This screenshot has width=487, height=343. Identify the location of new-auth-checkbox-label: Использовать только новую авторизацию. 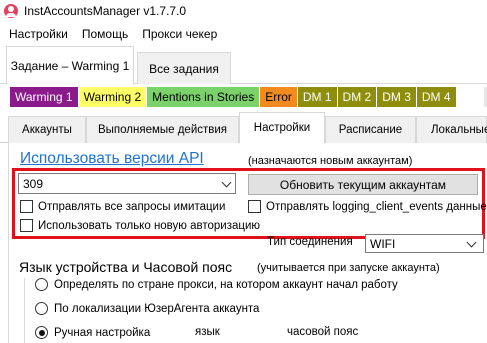
(149, 225).